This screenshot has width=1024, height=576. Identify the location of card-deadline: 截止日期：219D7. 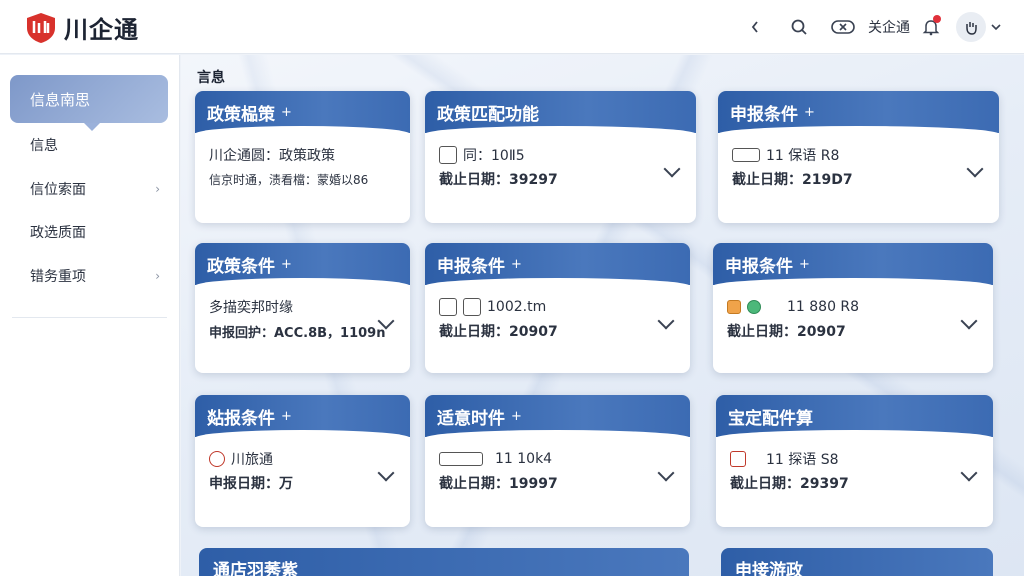
(792, 180).